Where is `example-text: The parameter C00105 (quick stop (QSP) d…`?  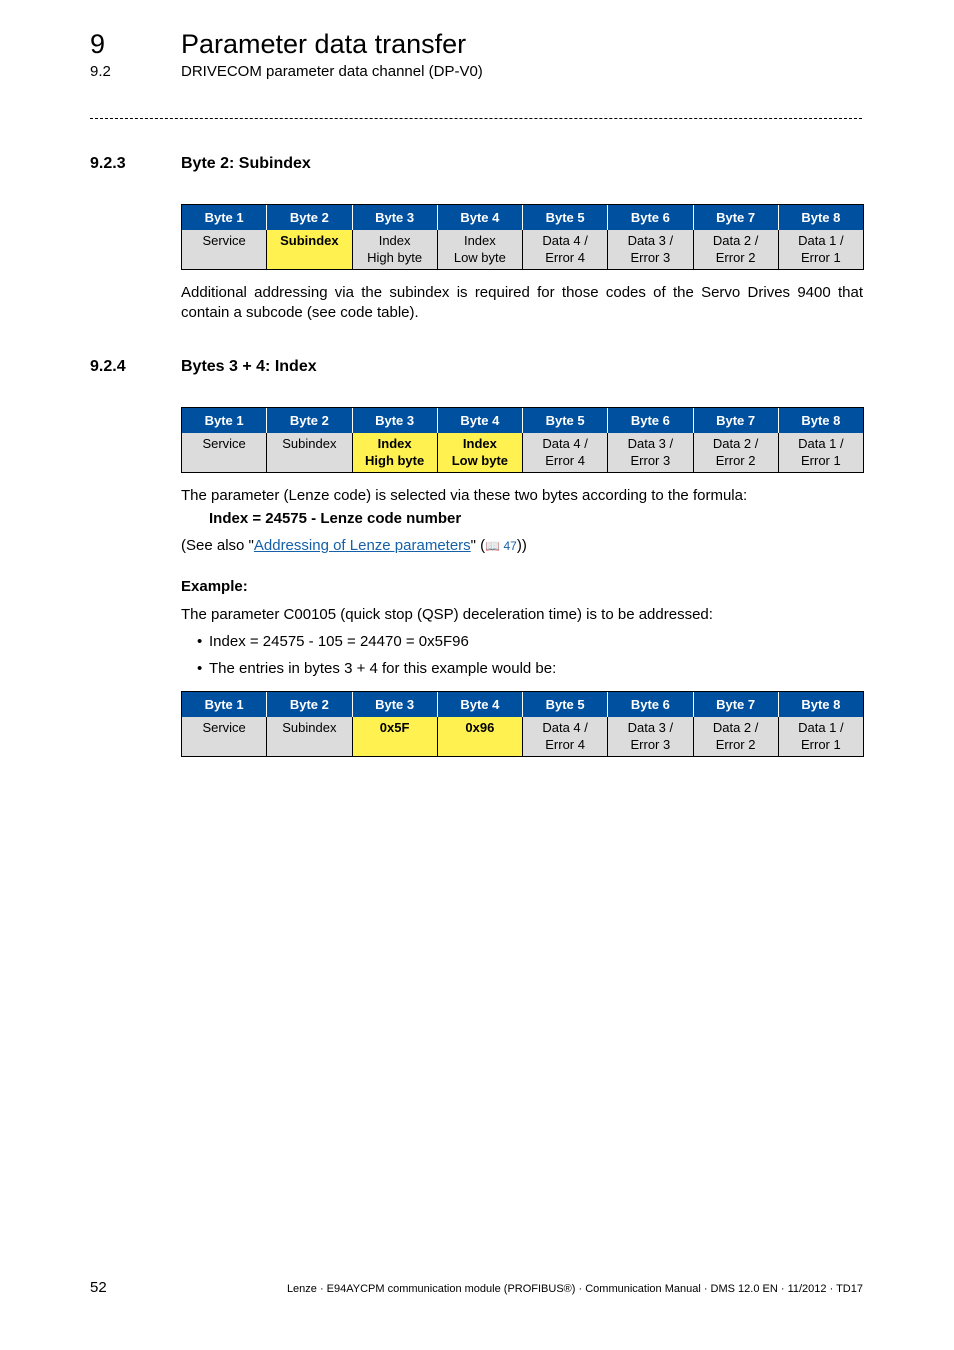
example-text: The parameter C00105 (quick stop (QSP) d… is located at coordinates (447, 614).